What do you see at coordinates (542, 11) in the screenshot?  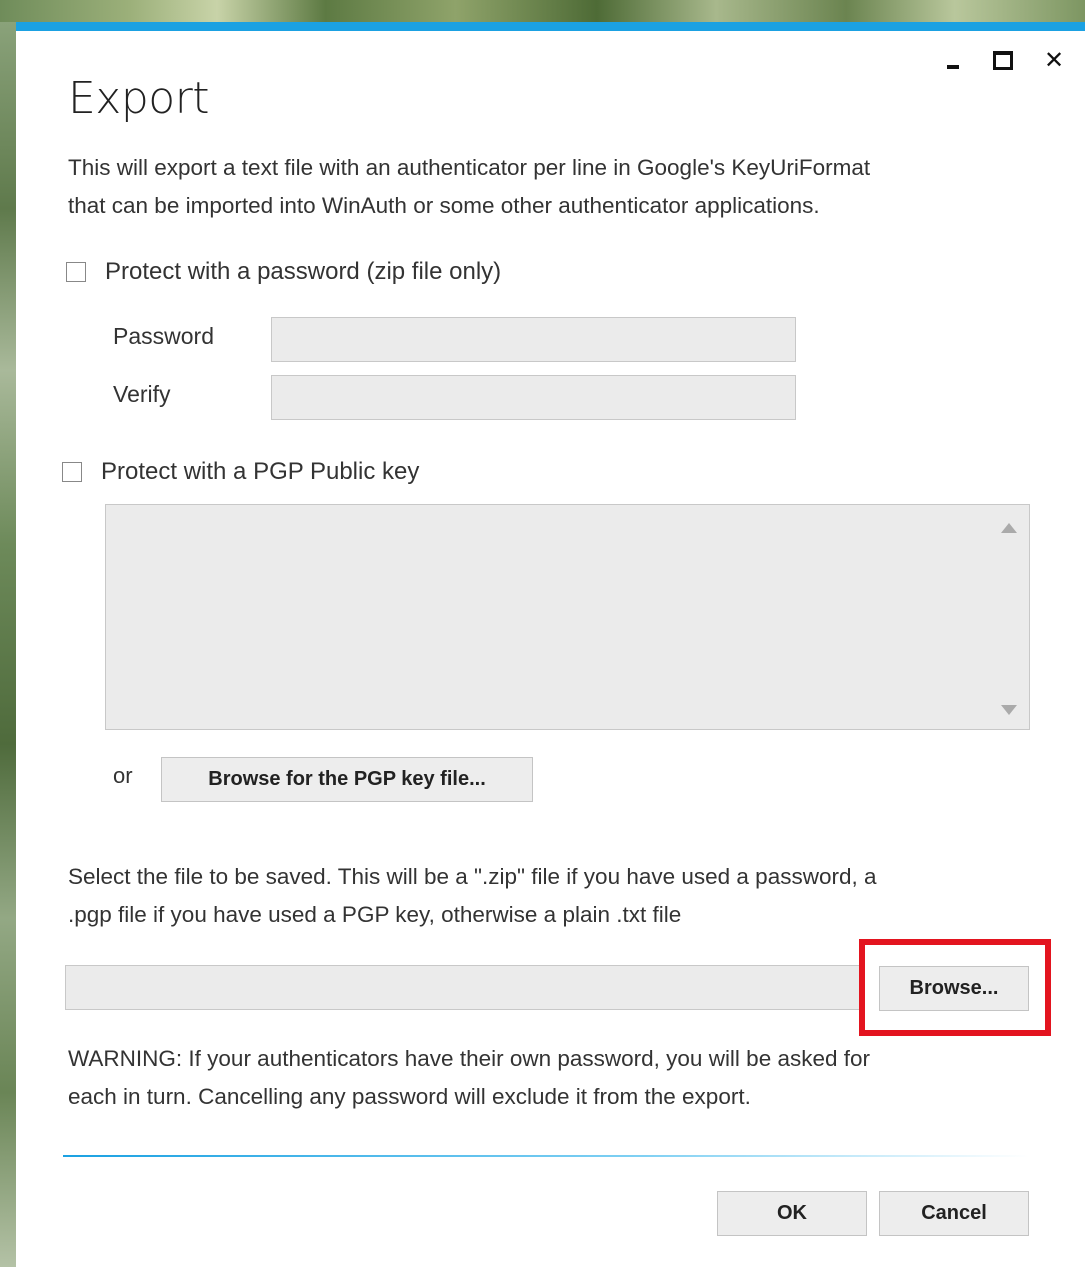 I see `desktop-wallpaper` at bounding box center [542, 11].